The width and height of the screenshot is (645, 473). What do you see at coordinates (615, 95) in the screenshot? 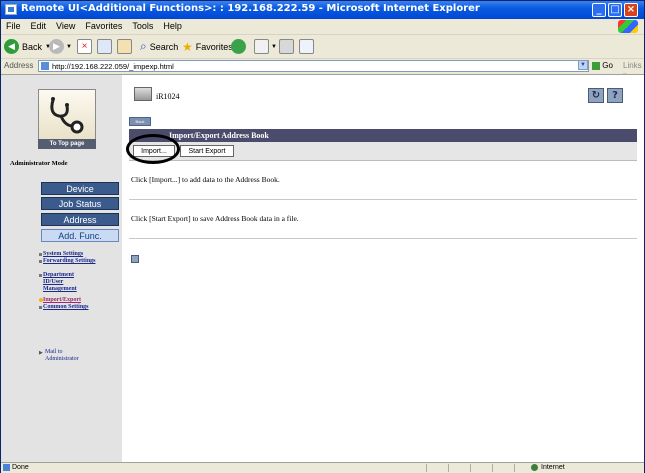
I see `help-icon: ?` at bounding box center [615, 95].